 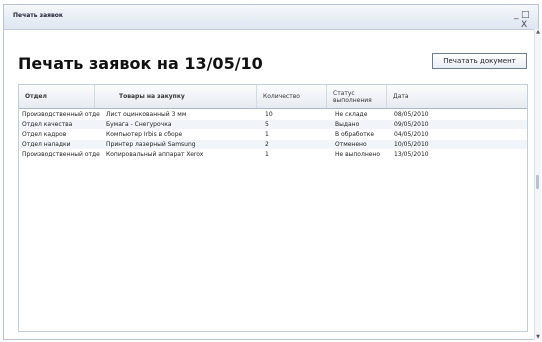 I want to click on scroll-down-icon: ▼, so click(x=538, y=337).